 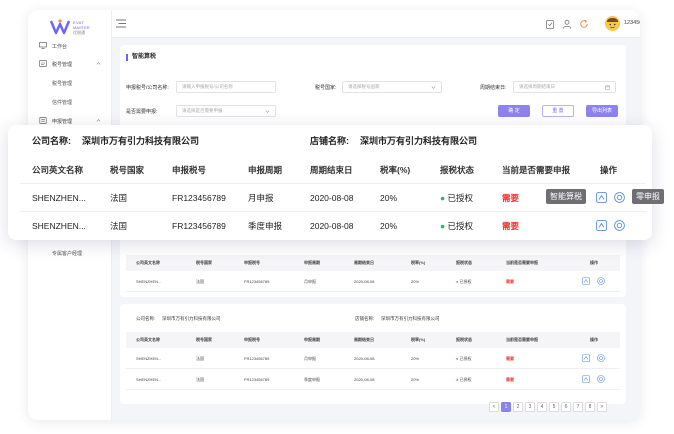 What do you see at coordinates (530, 407) in the screenshot?
I see `page-button: 3` at bounding box center [530, 407].